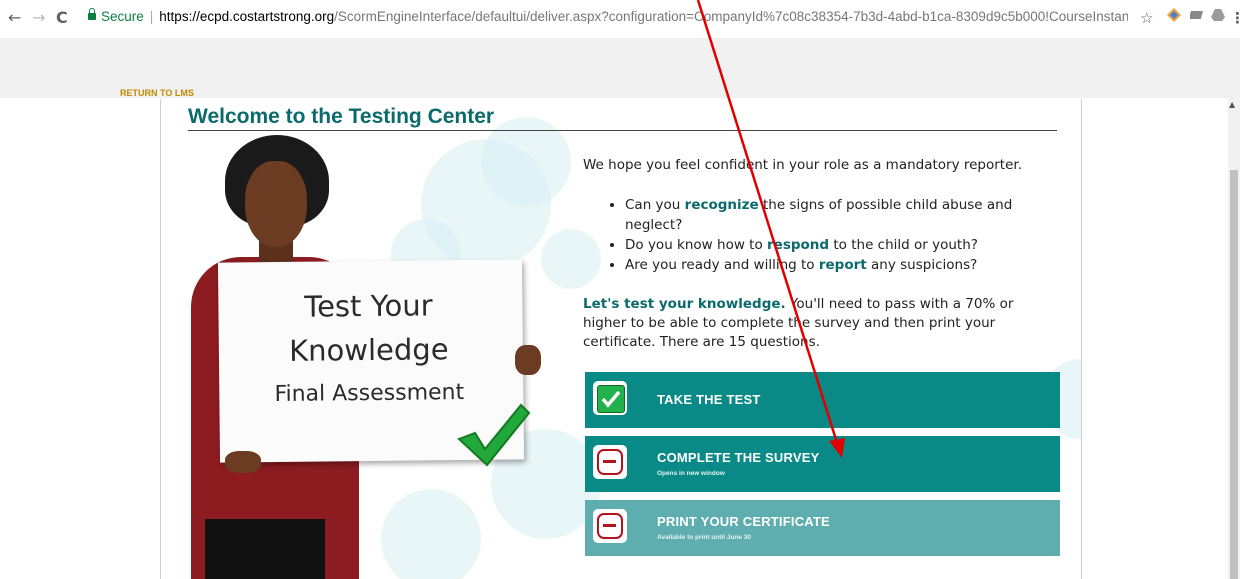  What do you see at coordinates (38, 18) in the screenshot?
I see `forward-icon: →` at bounding box center [38, 18].